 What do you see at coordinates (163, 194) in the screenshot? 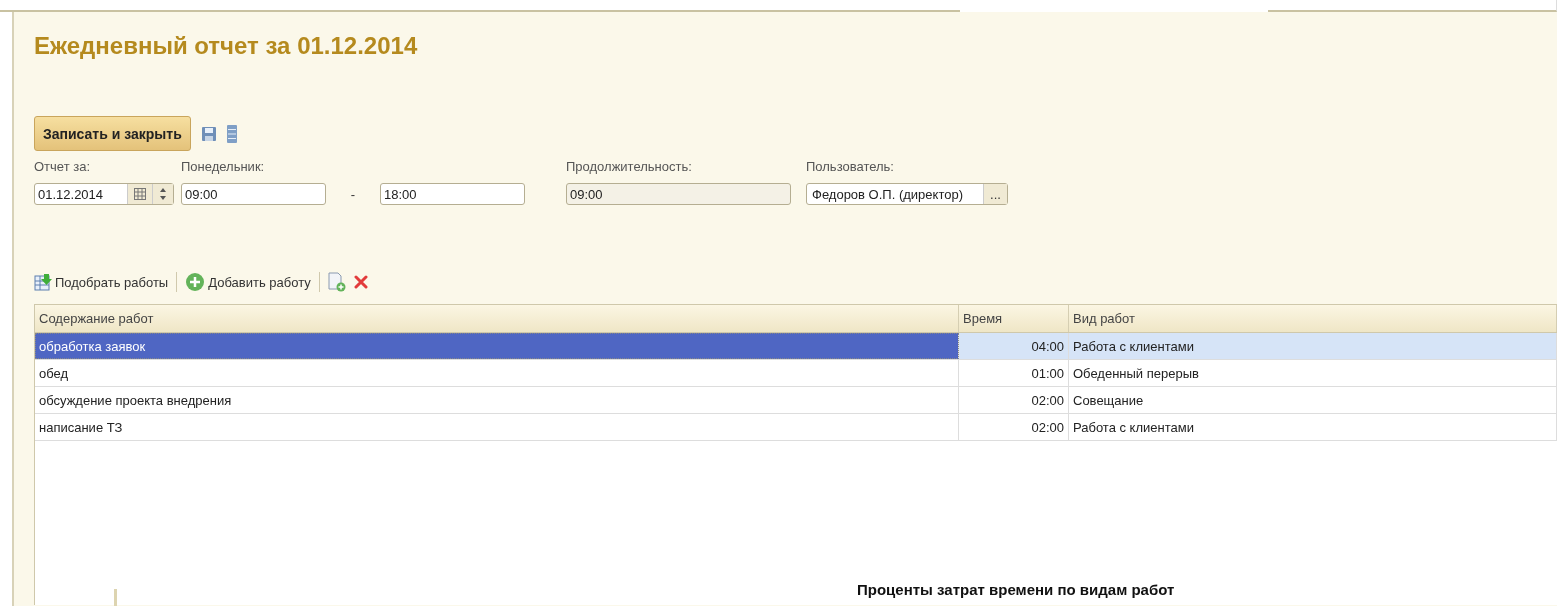
I see `spinner-icon` at bounding box center [163, 194].